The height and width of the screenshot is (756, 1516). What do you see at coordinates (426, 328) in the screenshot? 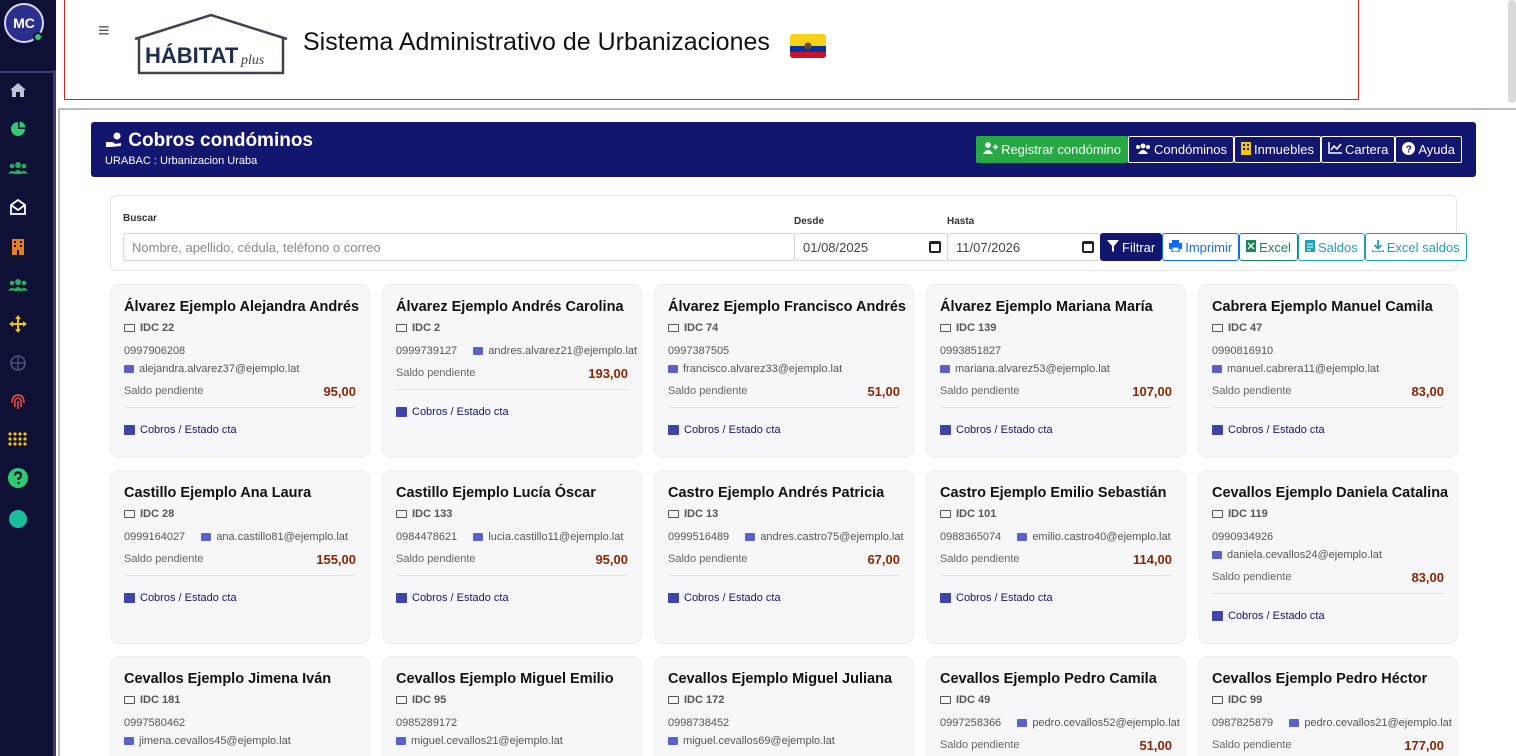
I see `idc-value: IDC 2` at bounding box center [426, 328].